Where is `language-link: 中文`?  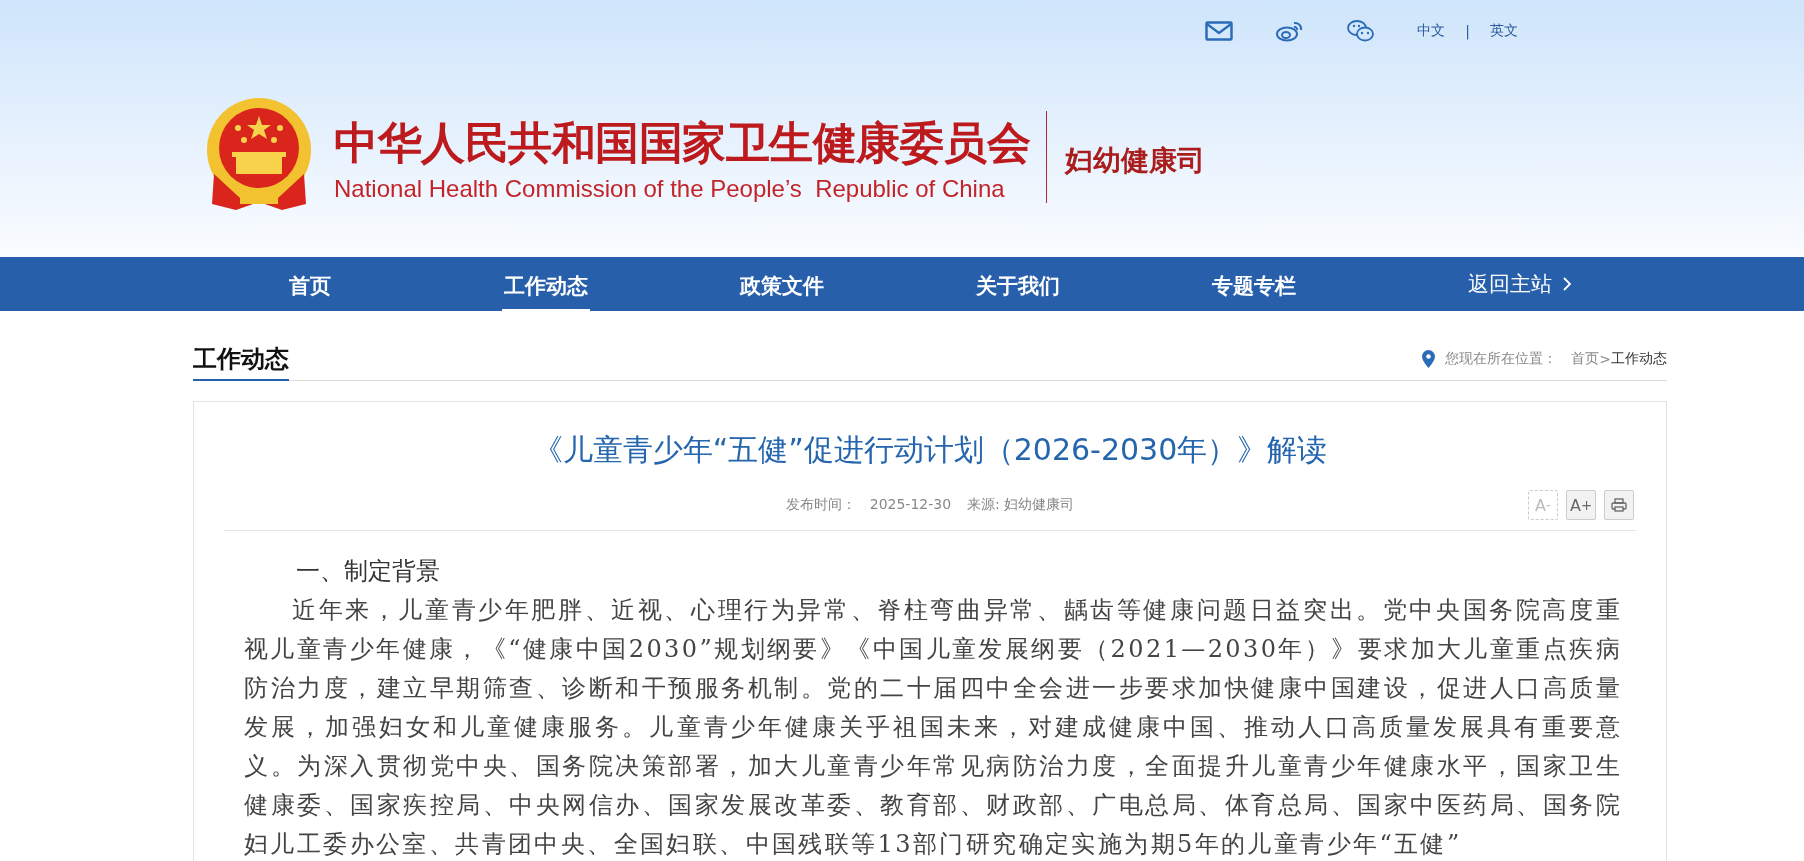 language-link: 中文 is located at coordinates (1431, 31).